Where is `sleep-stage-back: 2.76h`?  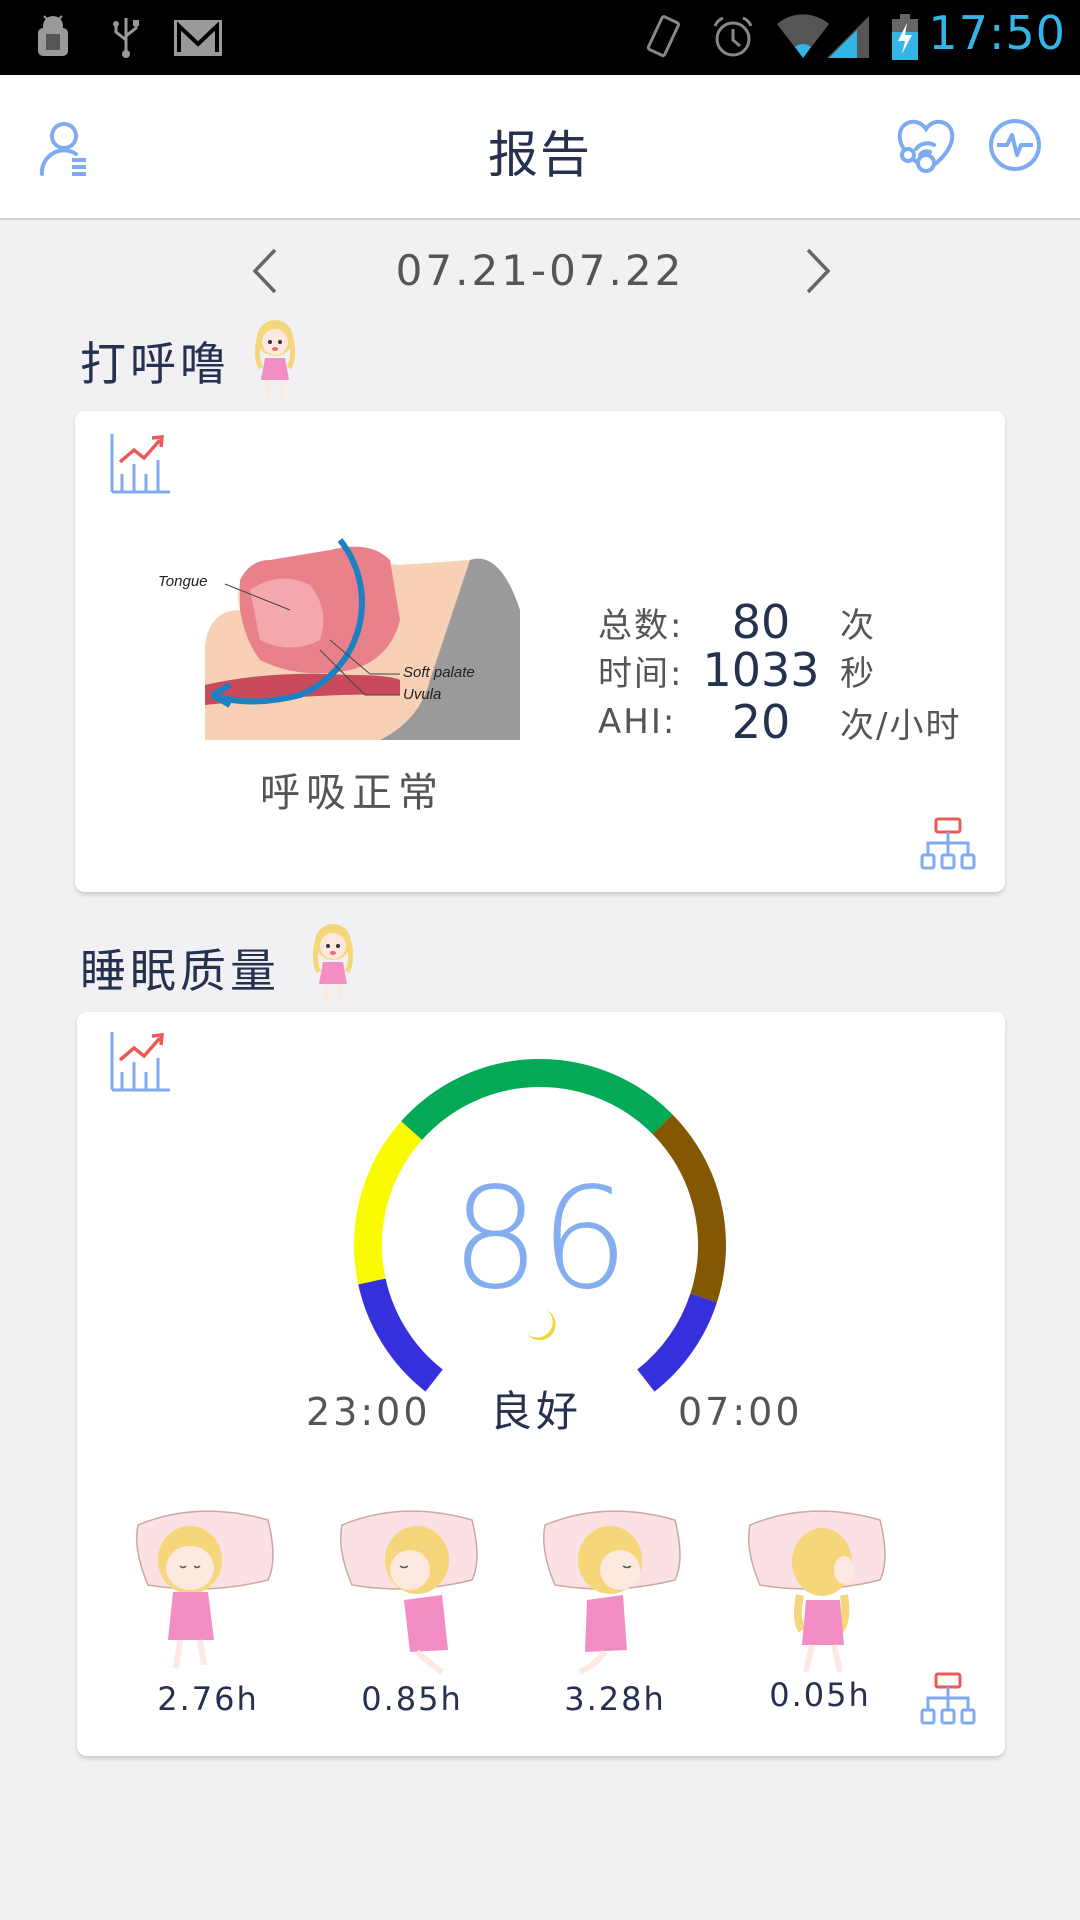 sleep-stage-back: 2.76h is located at coordinates (208, 1615).